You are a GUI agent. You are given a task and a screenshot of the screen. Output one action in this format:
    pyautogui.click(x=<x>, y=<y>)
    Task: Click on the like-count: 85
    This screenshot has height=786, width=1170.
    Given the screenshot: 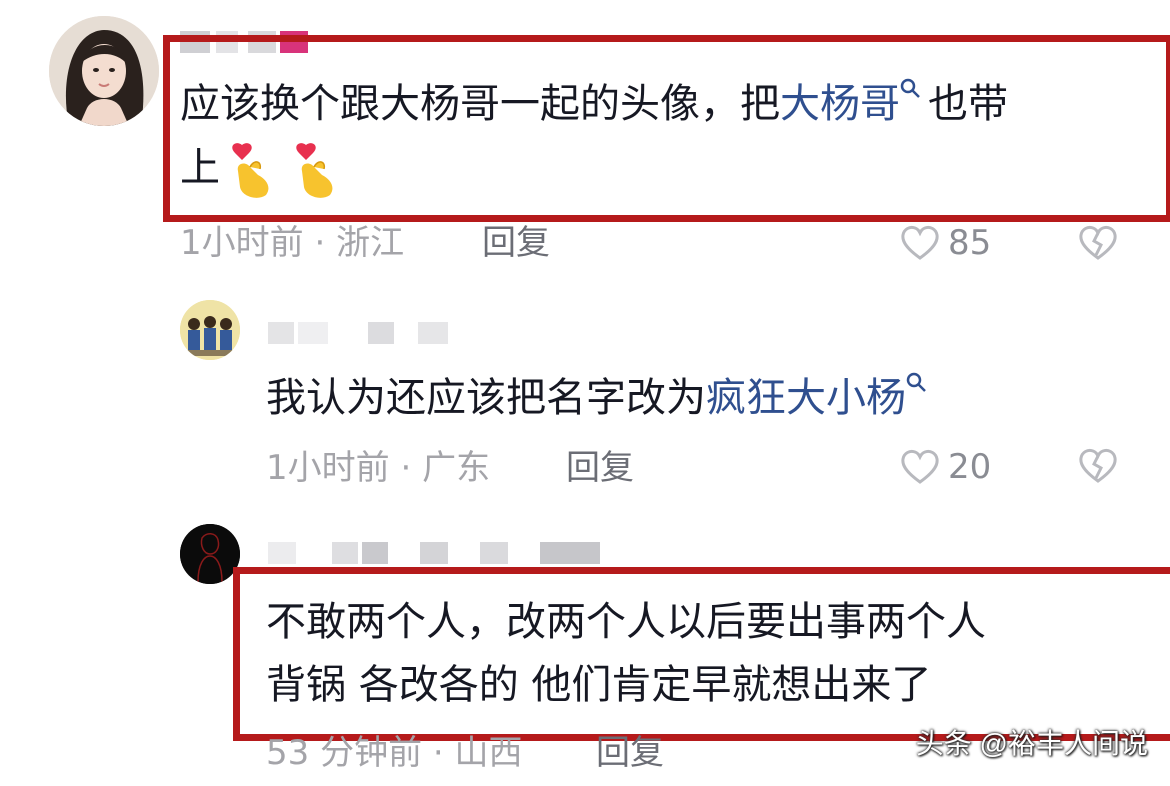 What is the action you would take?
    pyautogui.click(x=970, y=243)
    